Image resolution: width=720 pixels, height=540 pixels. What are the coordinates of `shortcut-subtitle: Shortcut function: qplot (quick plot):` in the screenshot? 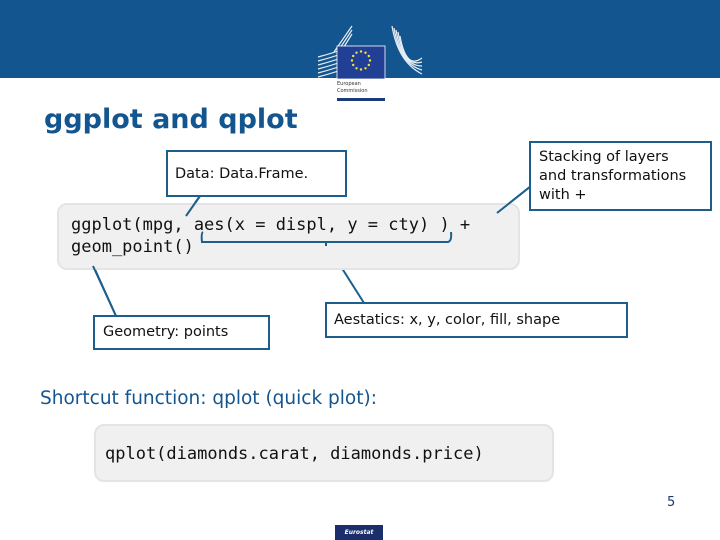 It's located at (208, 398).